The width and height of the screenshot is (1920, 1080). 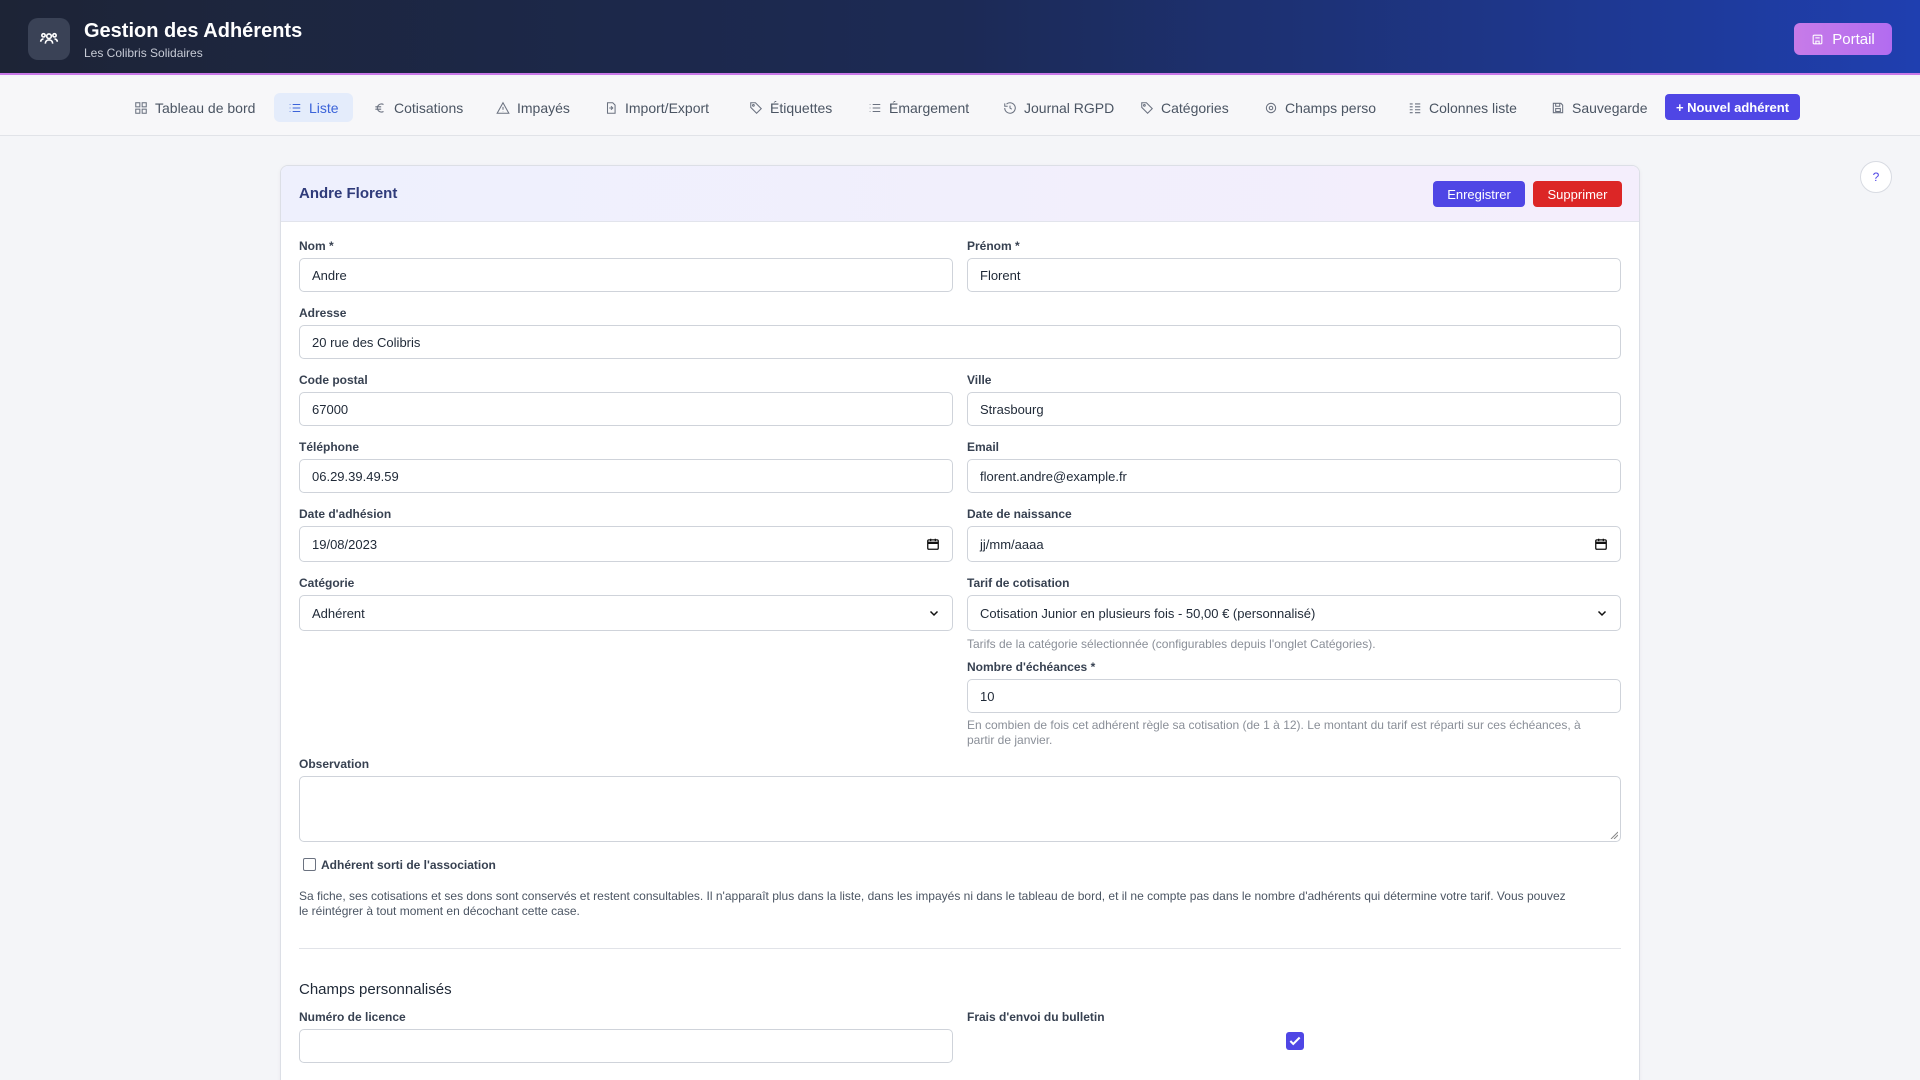 I want to click on tab-cotisations: Cotisations, so click(x=418, y=108).